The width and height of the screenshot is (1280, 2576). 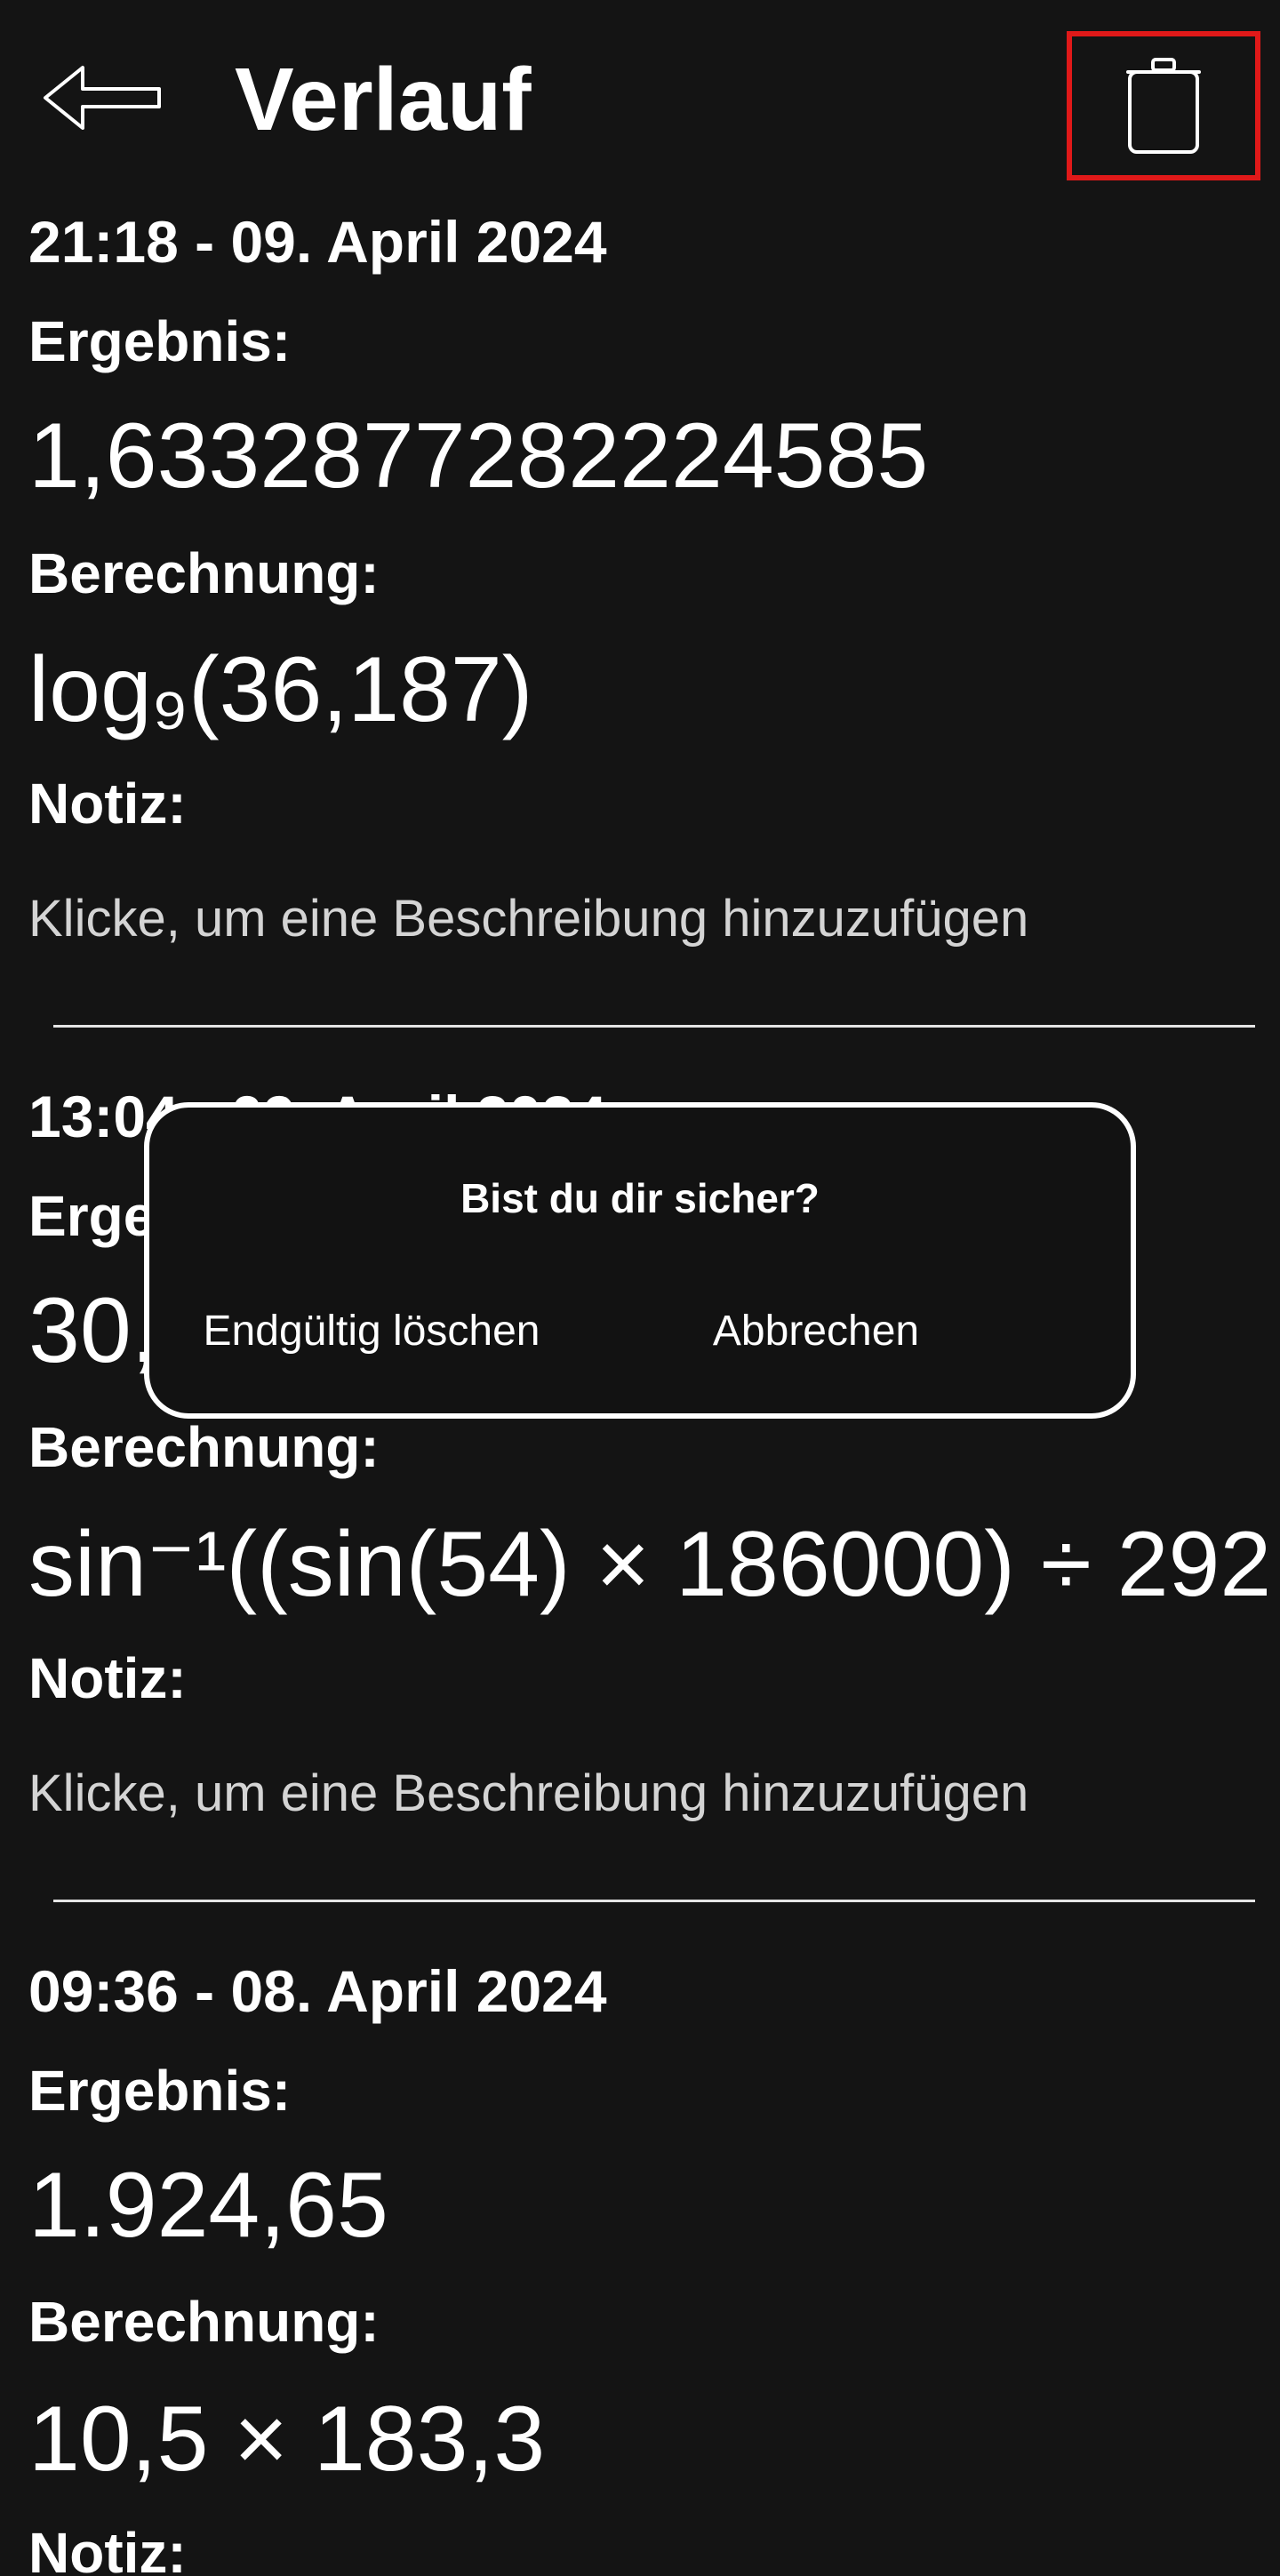 I want to click on top-app-bar: Verlauf, so click(x=640, y=98).